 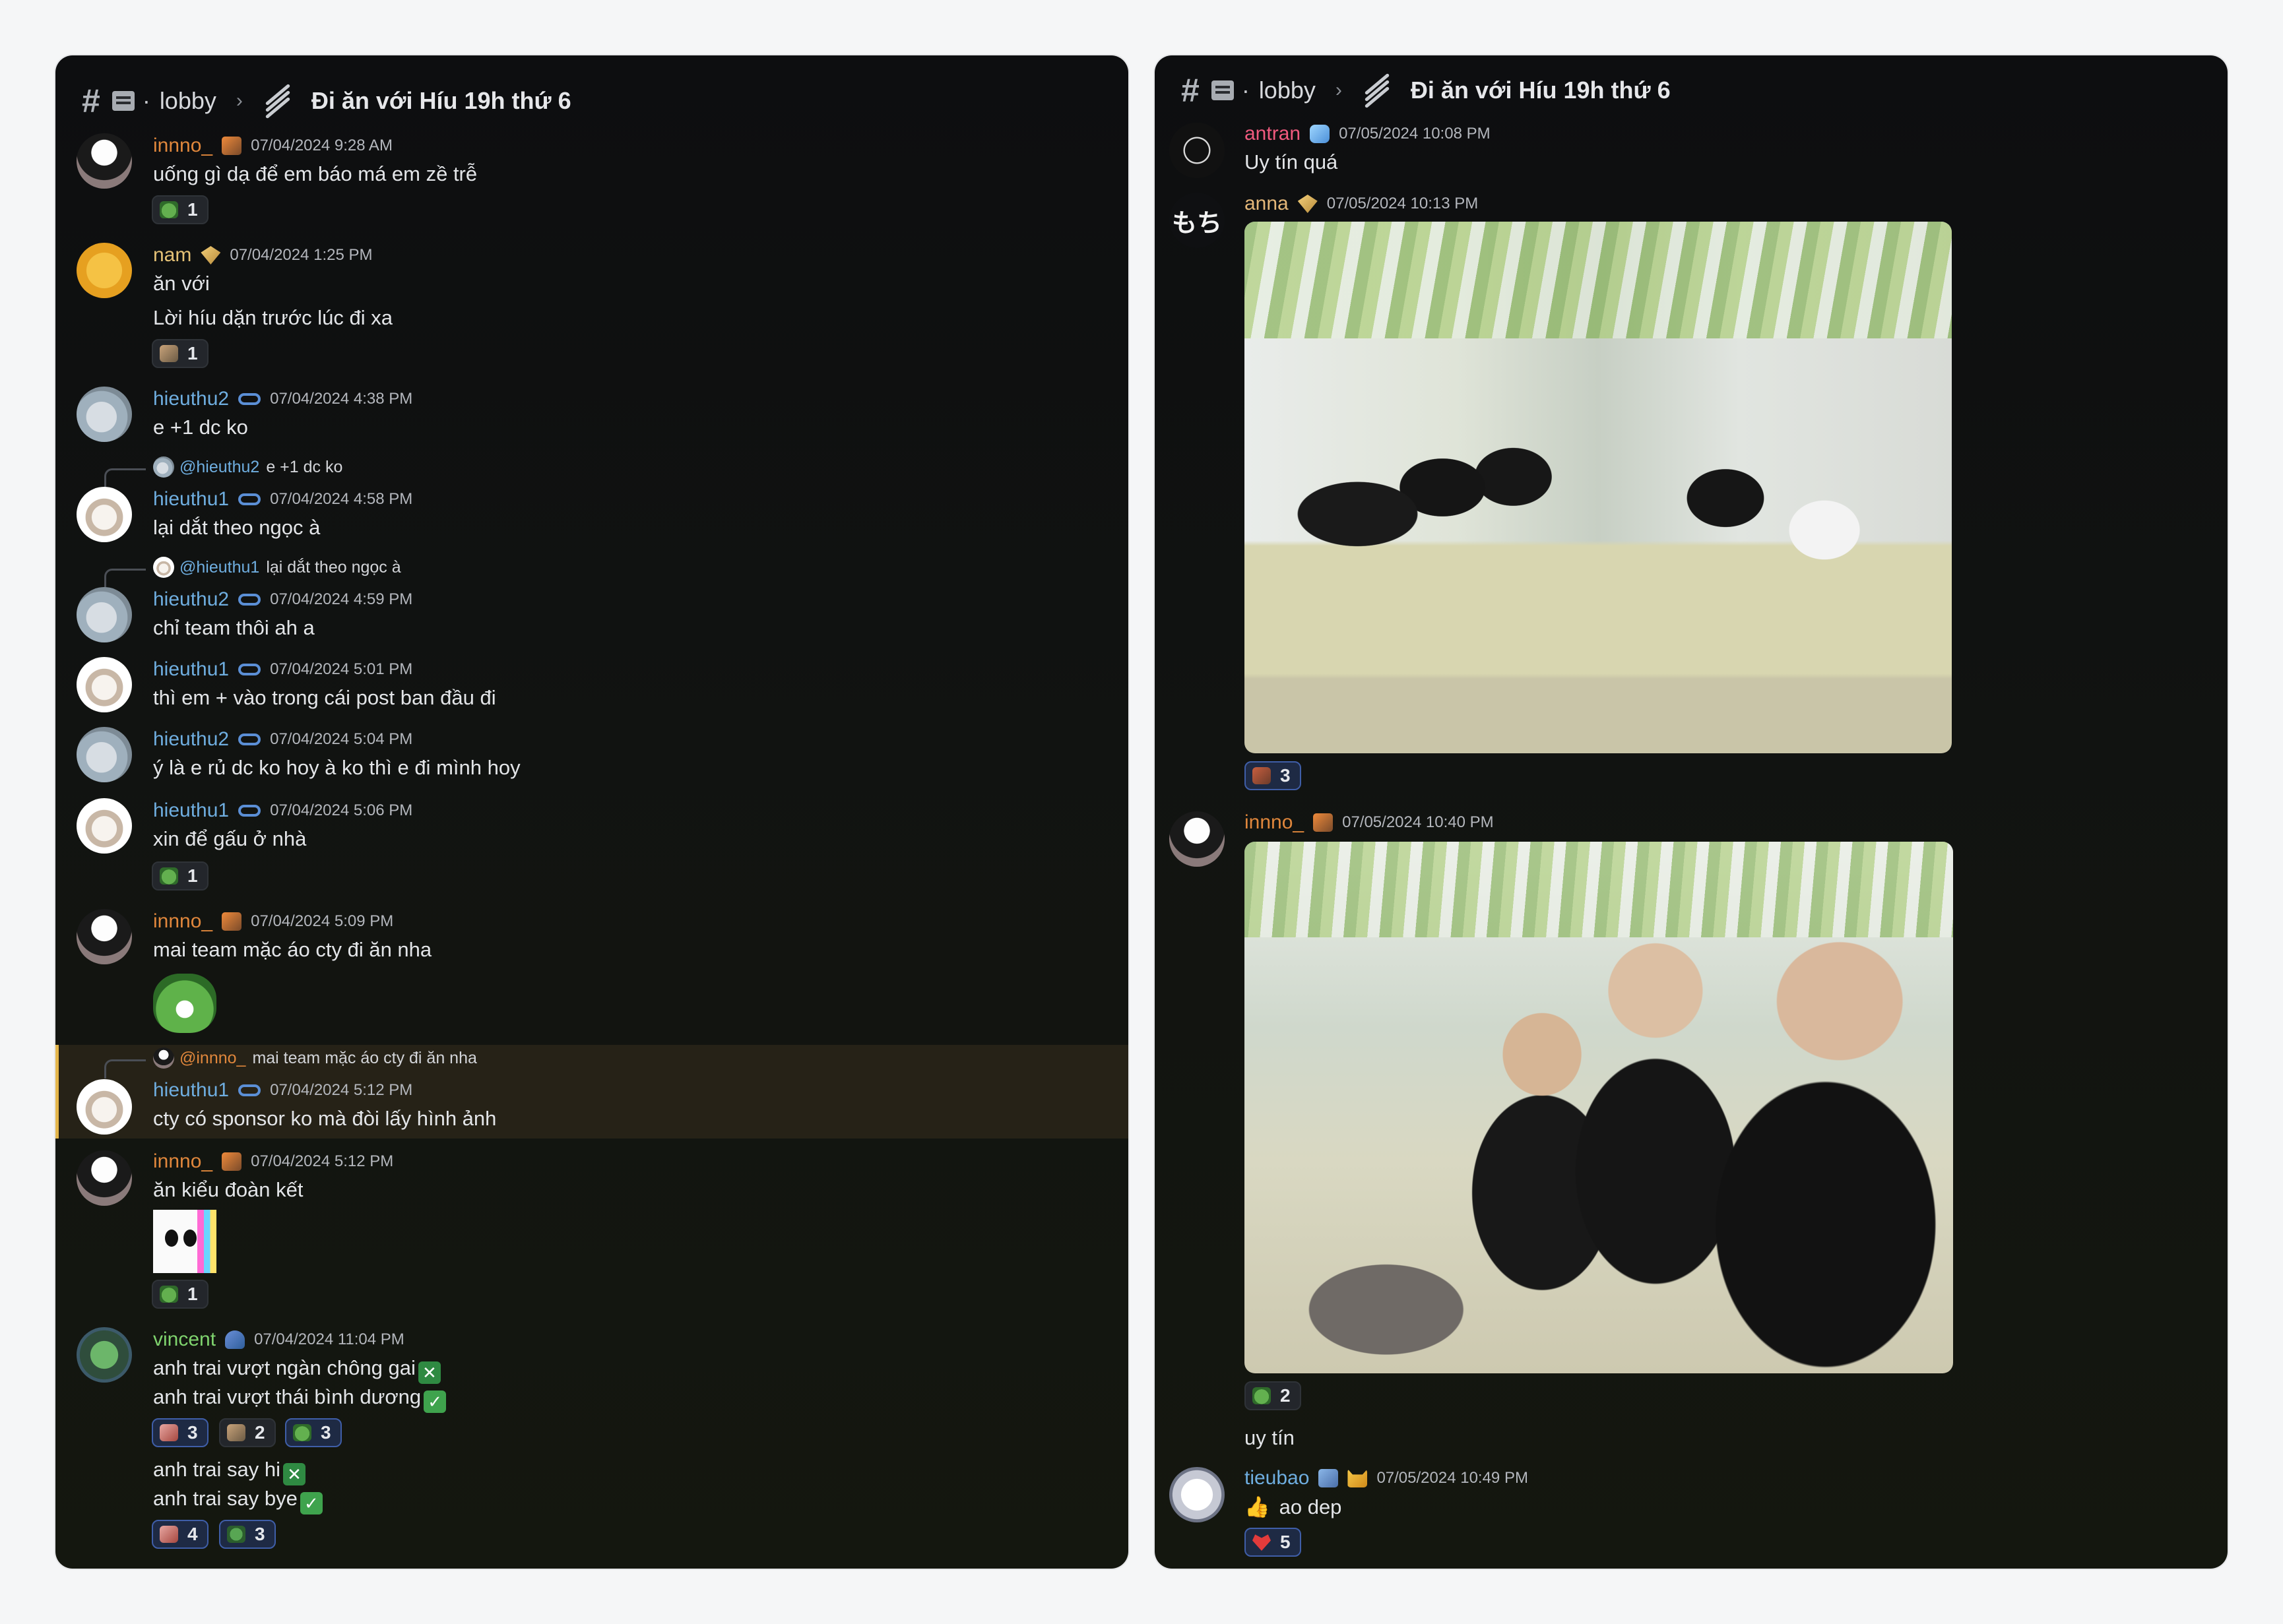 What do you see at coordinates (1267, 204) in the screenshot?
I see `username: anna` at bounding box center [1267, 204].